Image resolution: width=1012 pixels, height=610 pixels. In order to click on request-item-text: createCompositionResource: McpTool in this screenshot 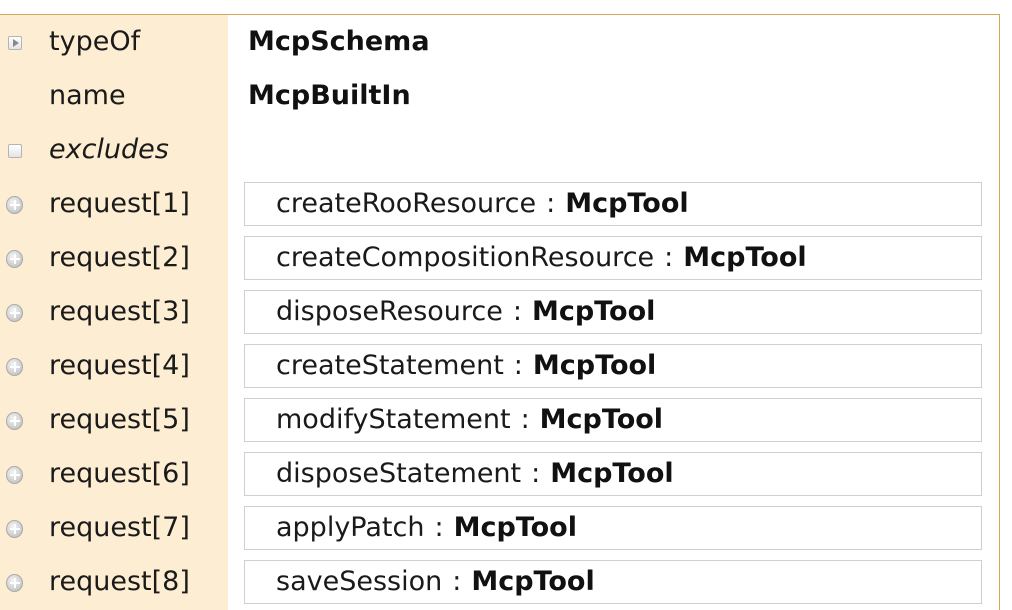, I will do `click(541, 258)`.